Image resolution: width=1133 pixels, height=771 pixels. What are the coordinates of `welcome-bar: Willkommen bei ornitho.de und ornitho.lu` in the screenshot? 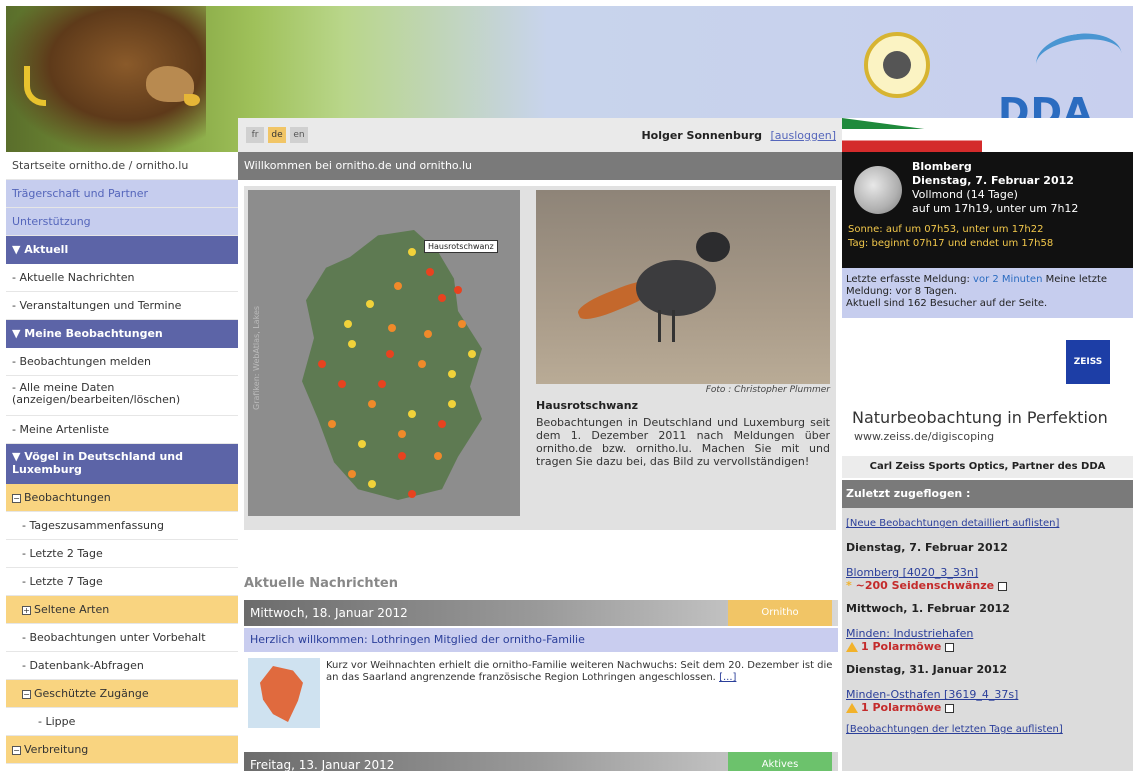 It's located at (540, 166).